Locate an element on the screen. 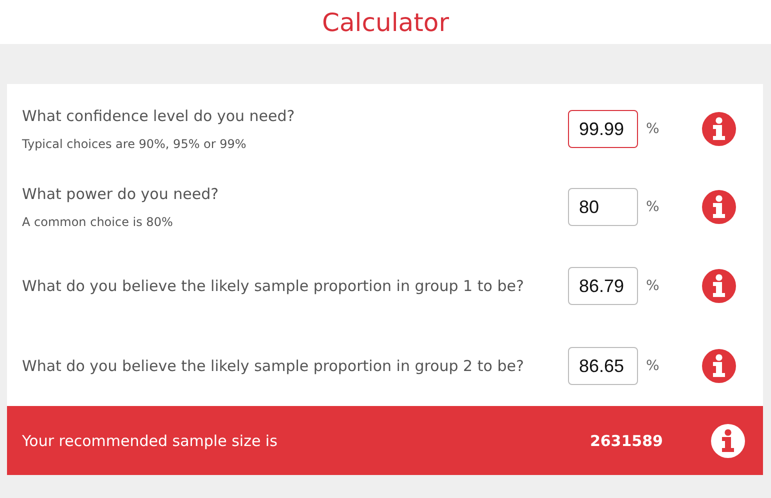 The image size is (771, 498). input-field: 86.65 is located at coordinates (603, 366).